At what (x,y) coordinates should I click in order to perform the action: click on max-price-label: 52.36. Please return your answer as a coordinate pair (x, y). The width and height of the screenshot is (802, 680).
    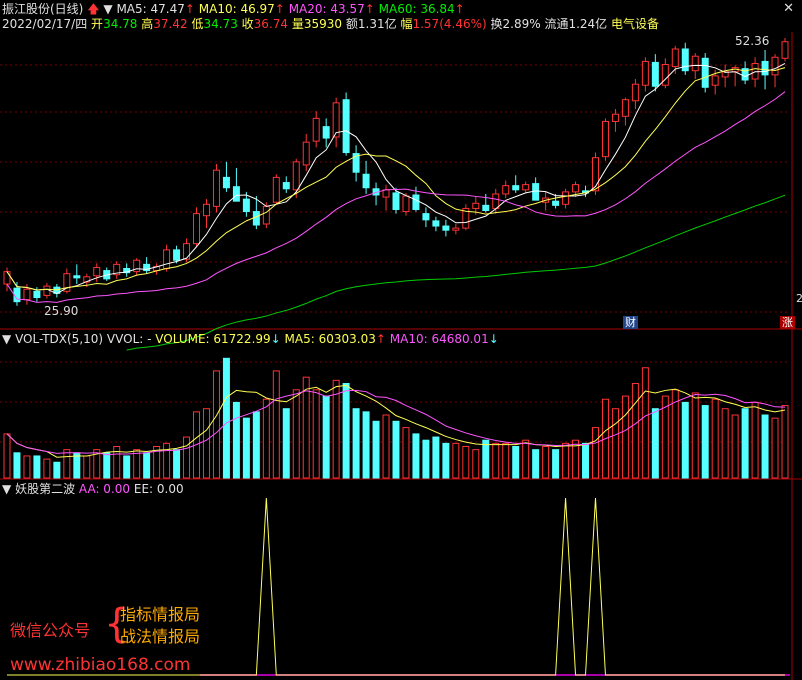
    Looking at the image, I should click on (752, 41).